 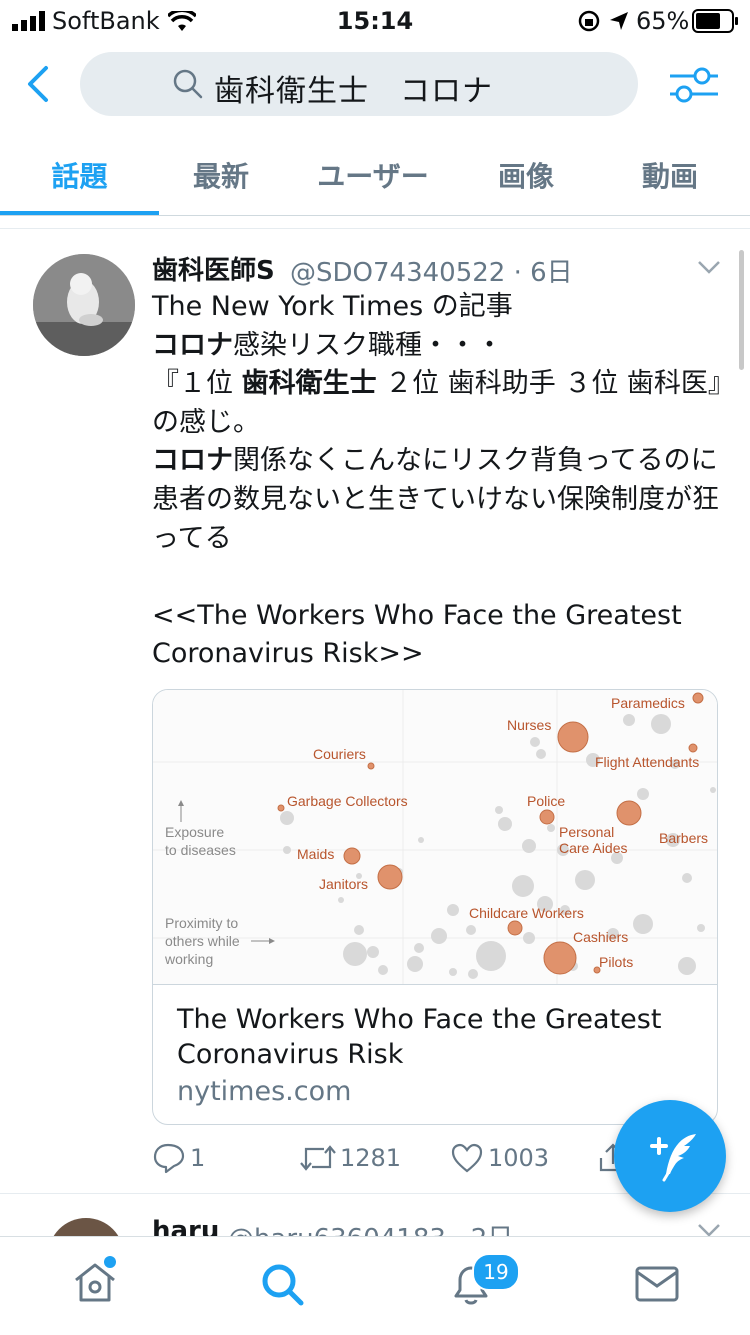 I want to click on tab-latest: 最新, so click(x=221, y=175).